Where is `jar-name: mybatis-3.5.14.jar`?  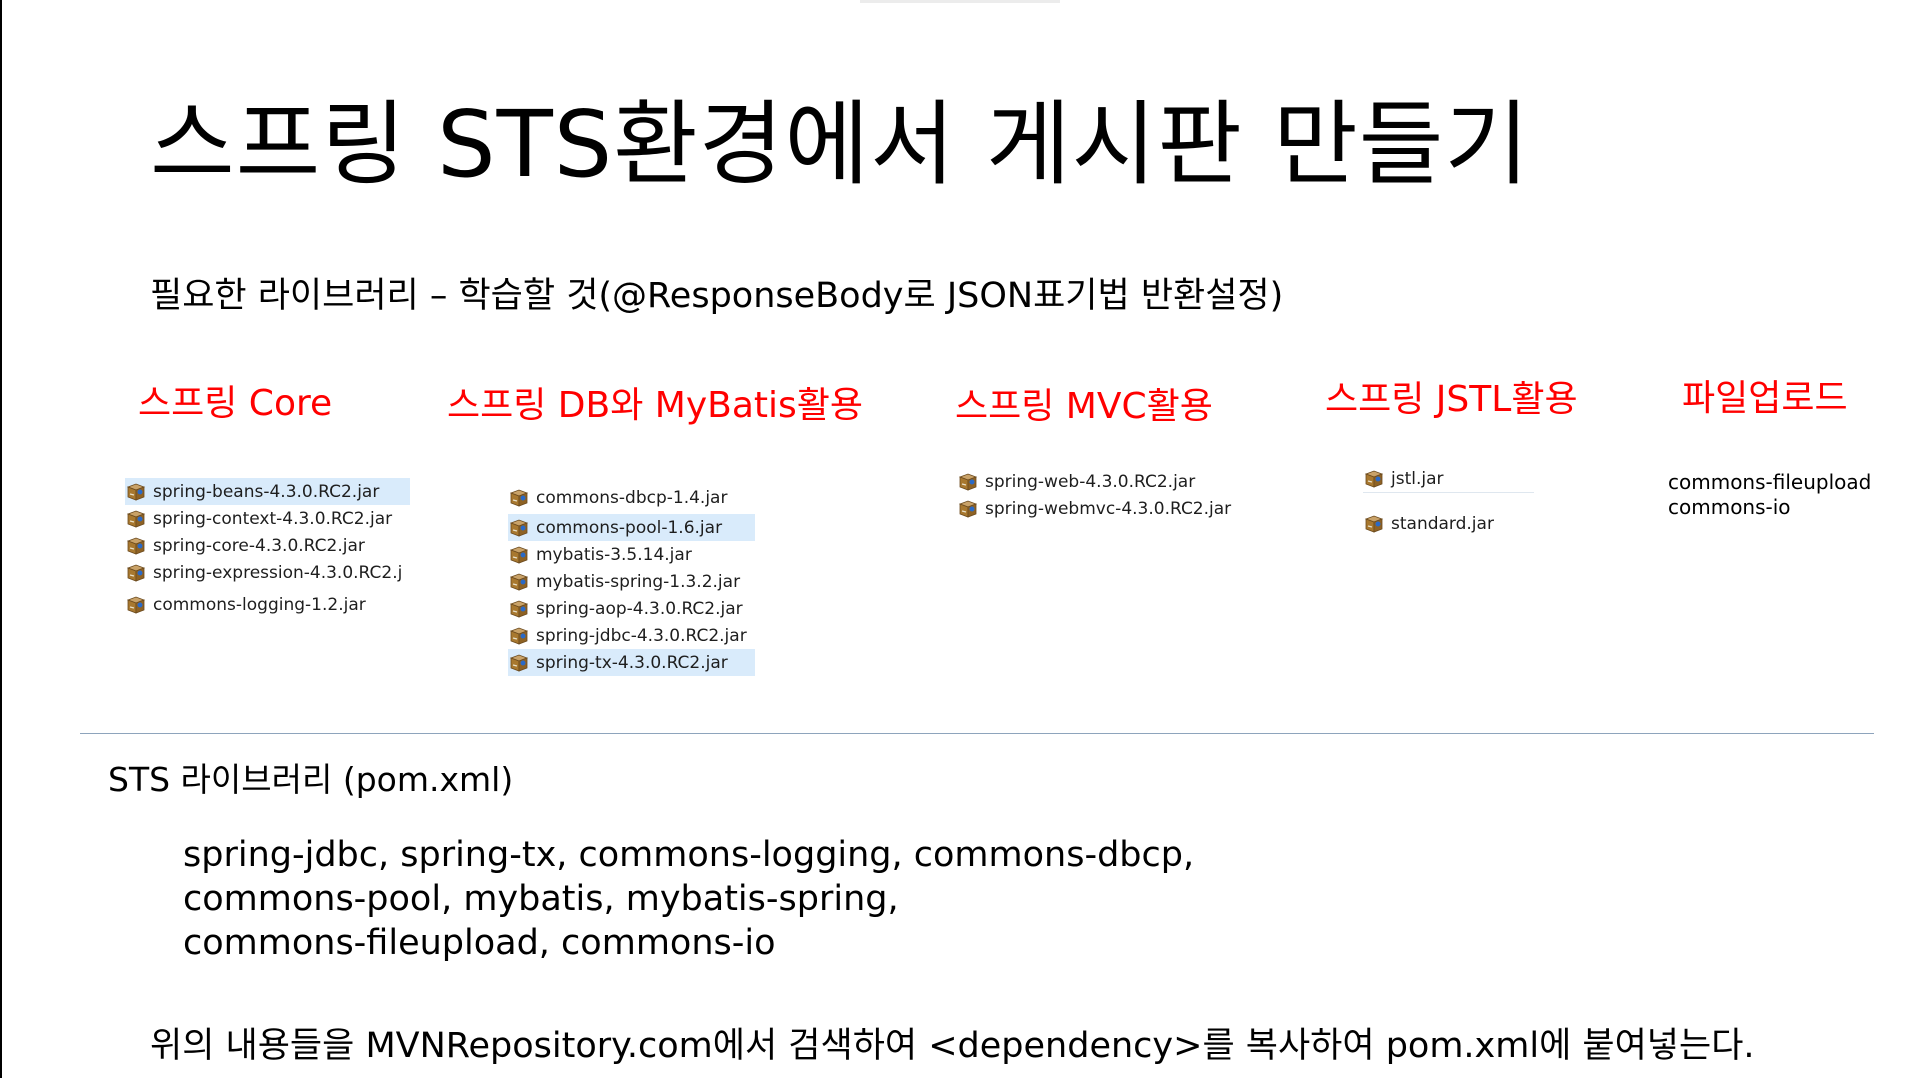 jar-name: mybatis-3.5.14.jar is located at coordinates (614, 554).